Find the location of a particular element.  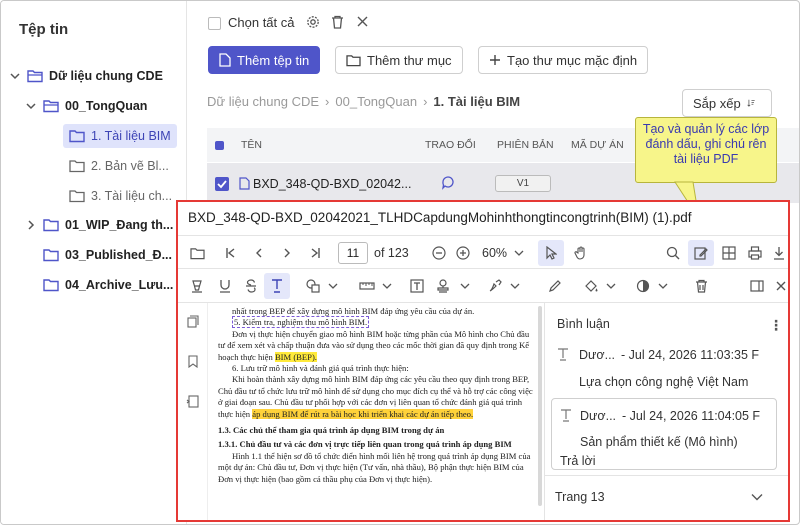

shapes-icon is located at coordinates (313, 286).